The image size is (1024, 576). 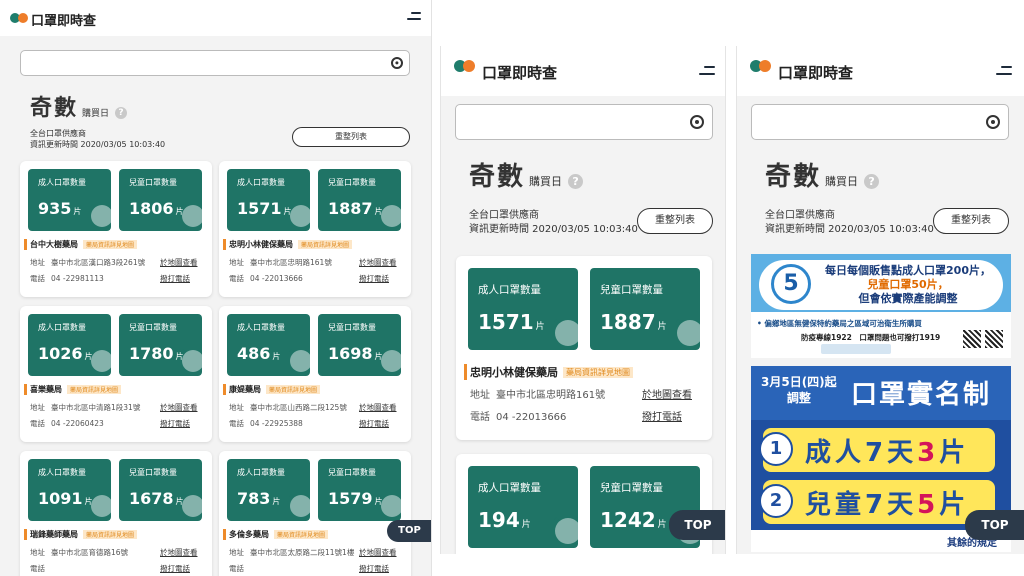 What do you see at coordinates (77, 423) in the screenshot?
I see `phone-value: 04 -22060423` at bounding box center [77, 423].